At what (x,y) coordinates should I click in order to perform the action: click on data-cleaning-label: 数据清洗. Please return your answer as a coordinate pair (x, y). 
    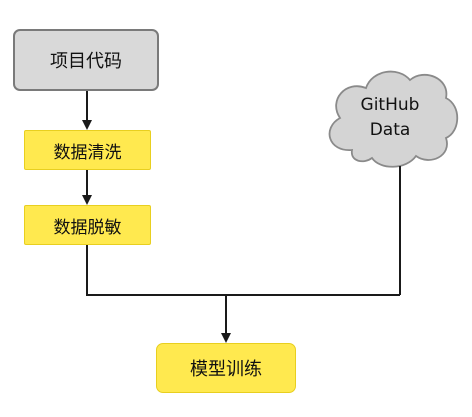
    Looking at the image, I should click on (87, 152).